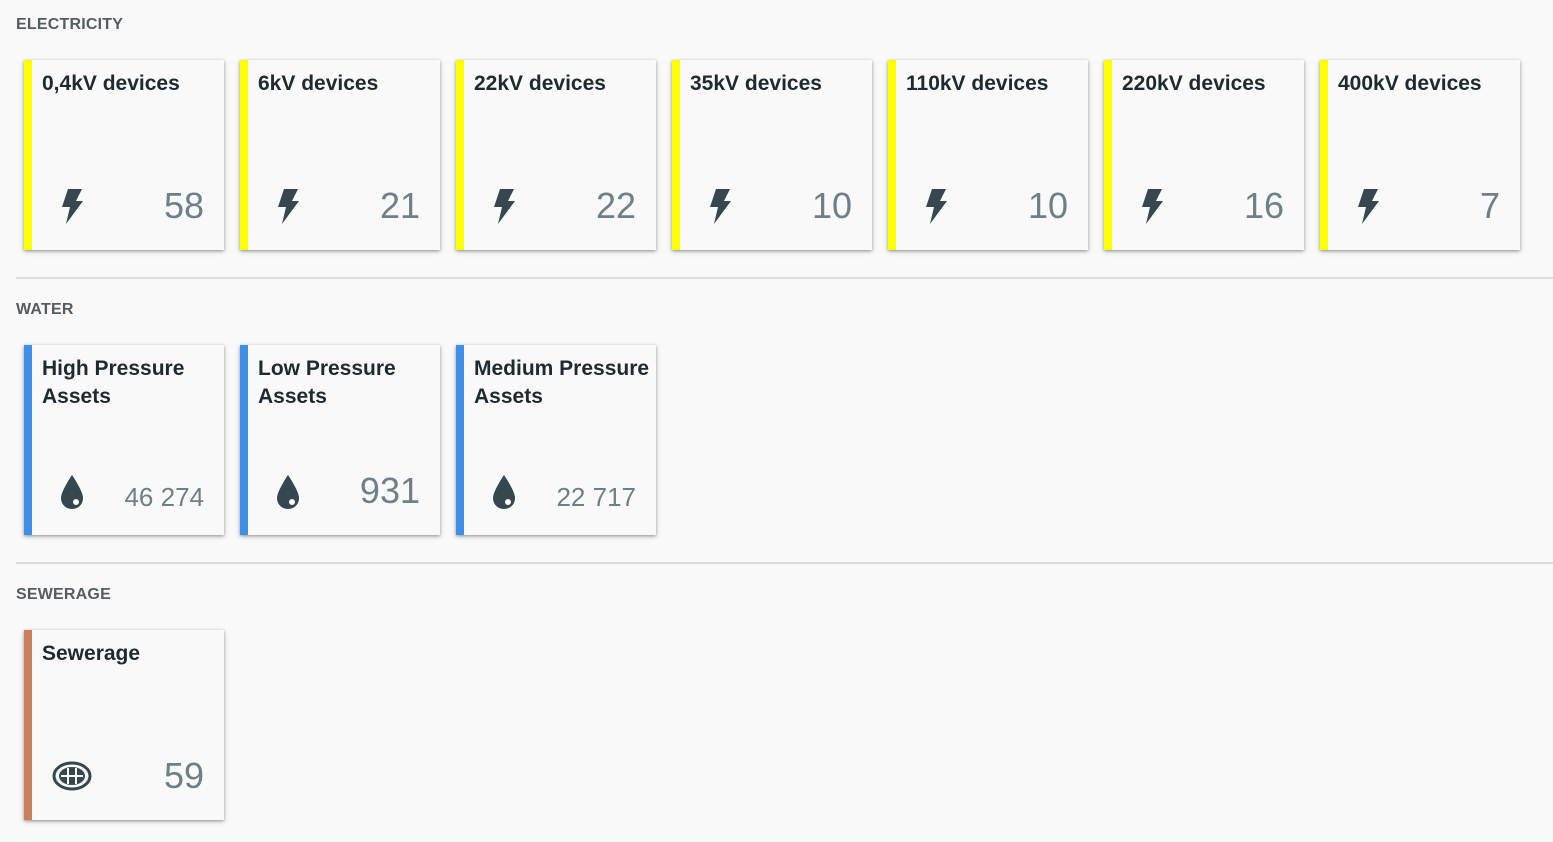  I want to click on card-110kv-devices: 110kV devices 10, so click(988, 155).